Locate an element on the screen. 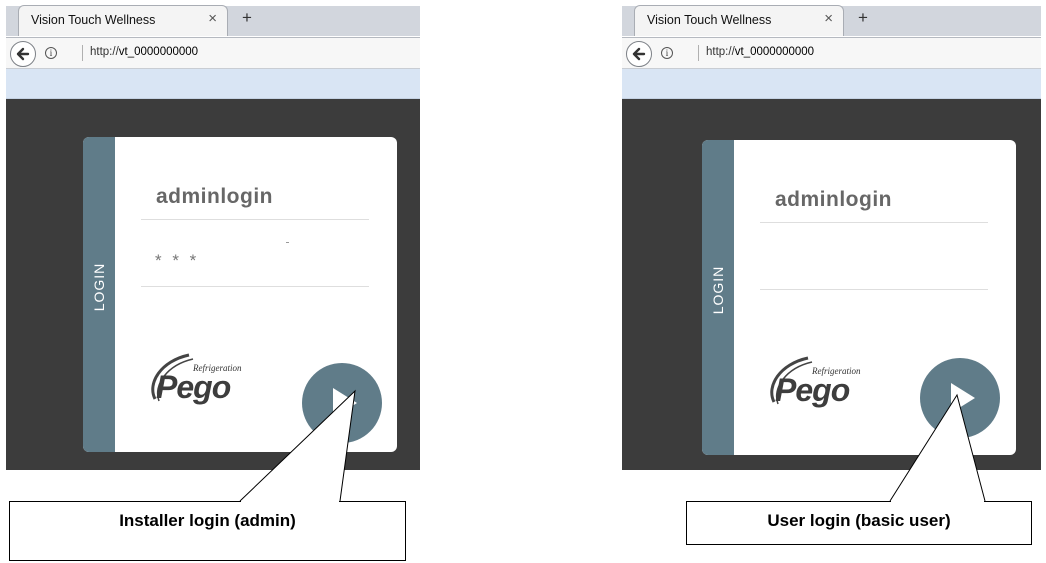 This screenshot has width=1046, height=563. callout-pointer-left is located at coordinates (297, 445).